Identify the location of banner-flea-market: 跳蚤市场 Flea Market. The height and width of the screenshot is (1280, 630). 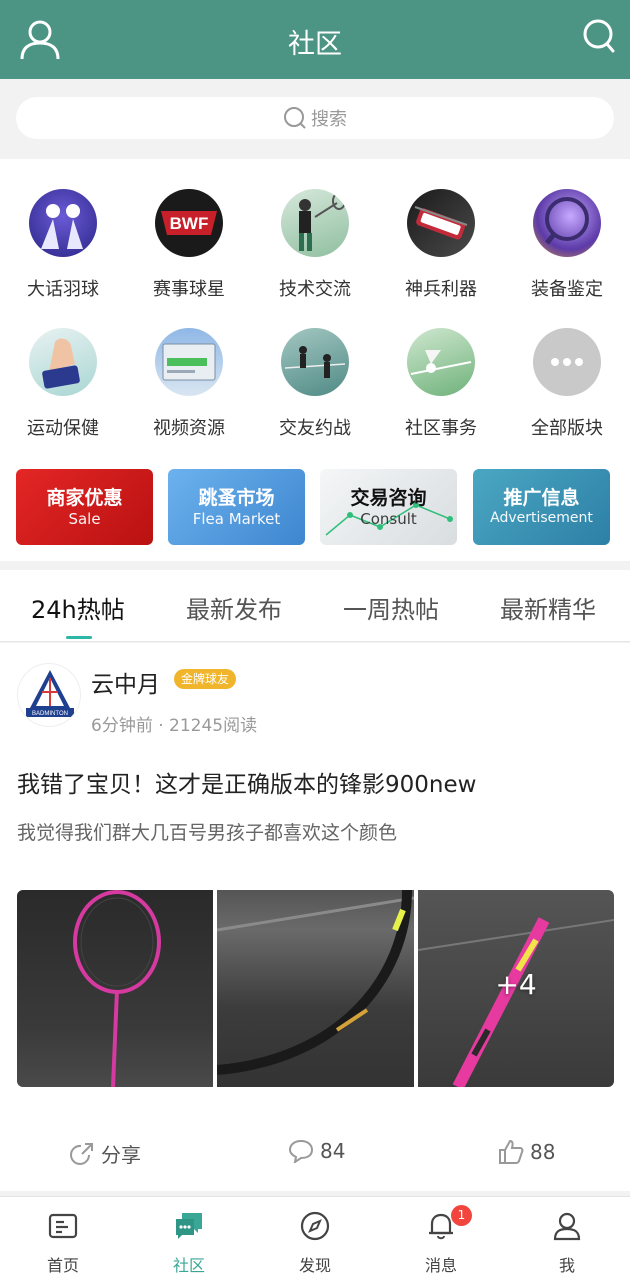
(236, 507).